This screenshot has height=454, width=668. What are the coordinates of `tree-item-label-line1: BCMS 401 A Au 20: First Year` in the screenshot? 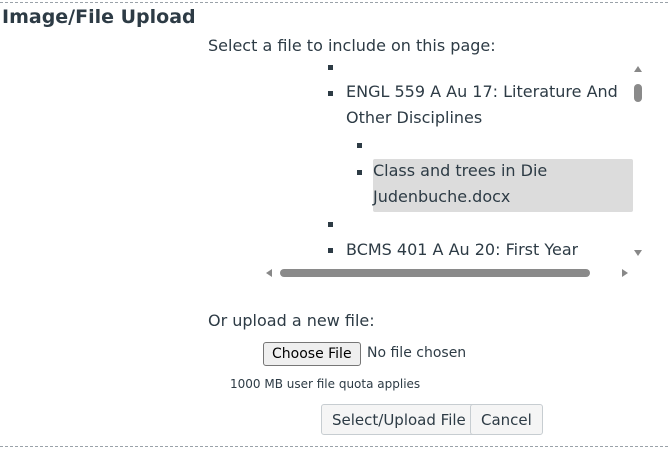 It's located at (462, 249).